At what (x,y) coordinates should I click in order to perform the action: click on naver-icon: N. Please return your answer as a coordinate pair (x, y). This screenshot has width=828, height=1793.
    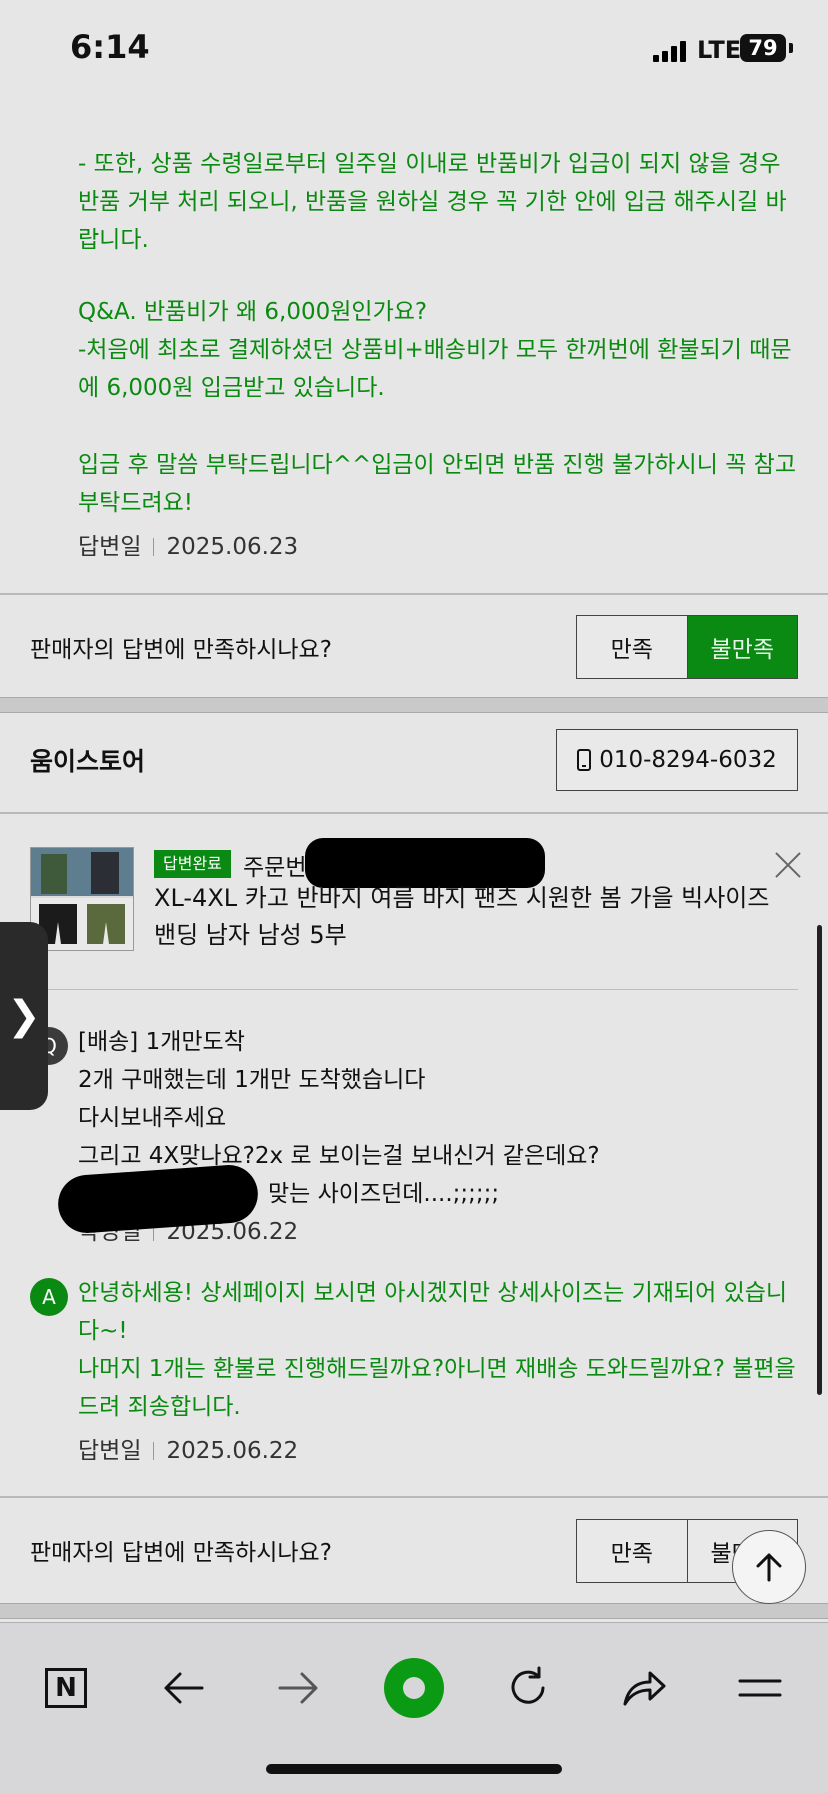
    Looking at the image, I should click on (66, 1688).